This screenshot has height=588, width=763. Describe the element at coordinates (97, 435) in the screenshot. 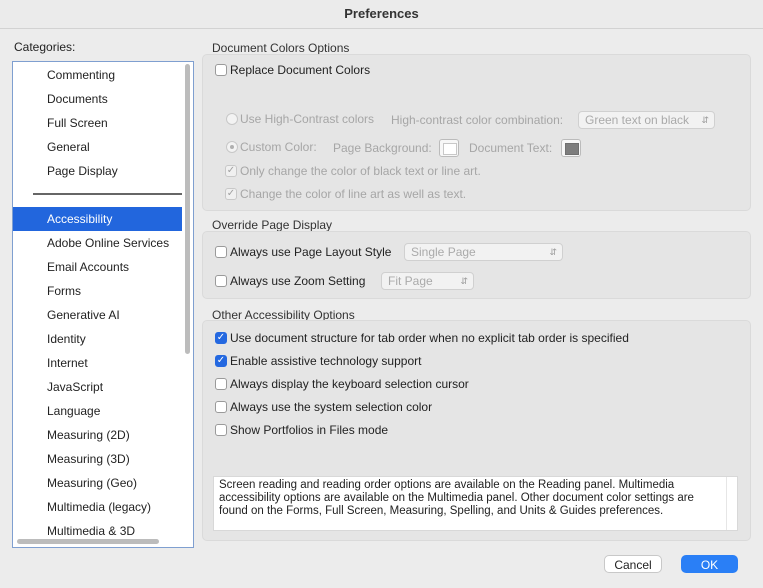

I see `category-measuring-2d: Measuring (2D)` at that location.